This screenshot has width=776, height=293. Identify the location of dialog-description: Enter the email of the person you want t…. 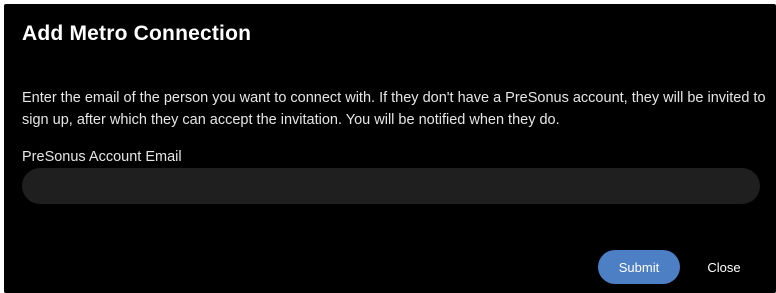
(394, 109).